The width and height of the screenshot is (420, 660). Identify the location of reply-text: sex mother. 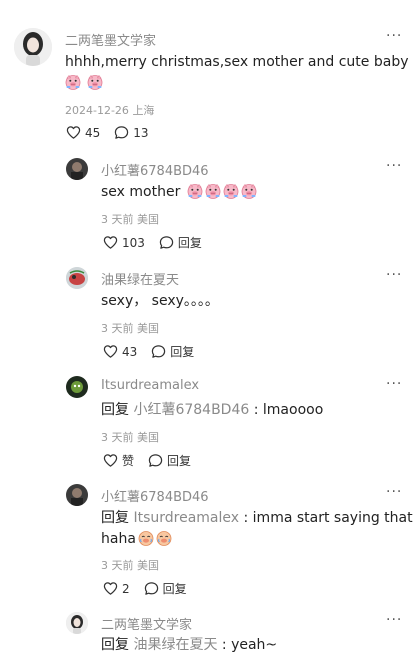
(179, 192).